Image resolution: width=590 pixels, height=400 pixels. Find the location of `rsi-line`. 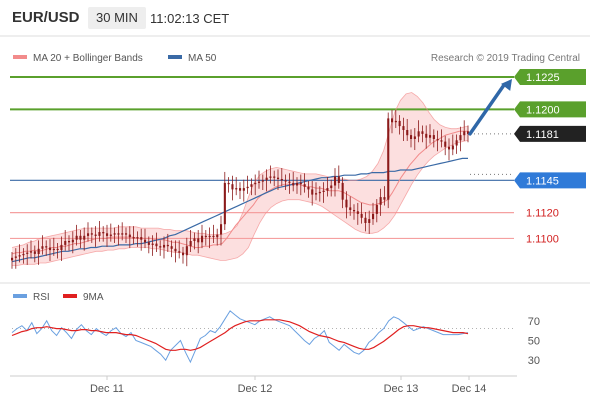

rsi-line is located at coordinates (240, 337).